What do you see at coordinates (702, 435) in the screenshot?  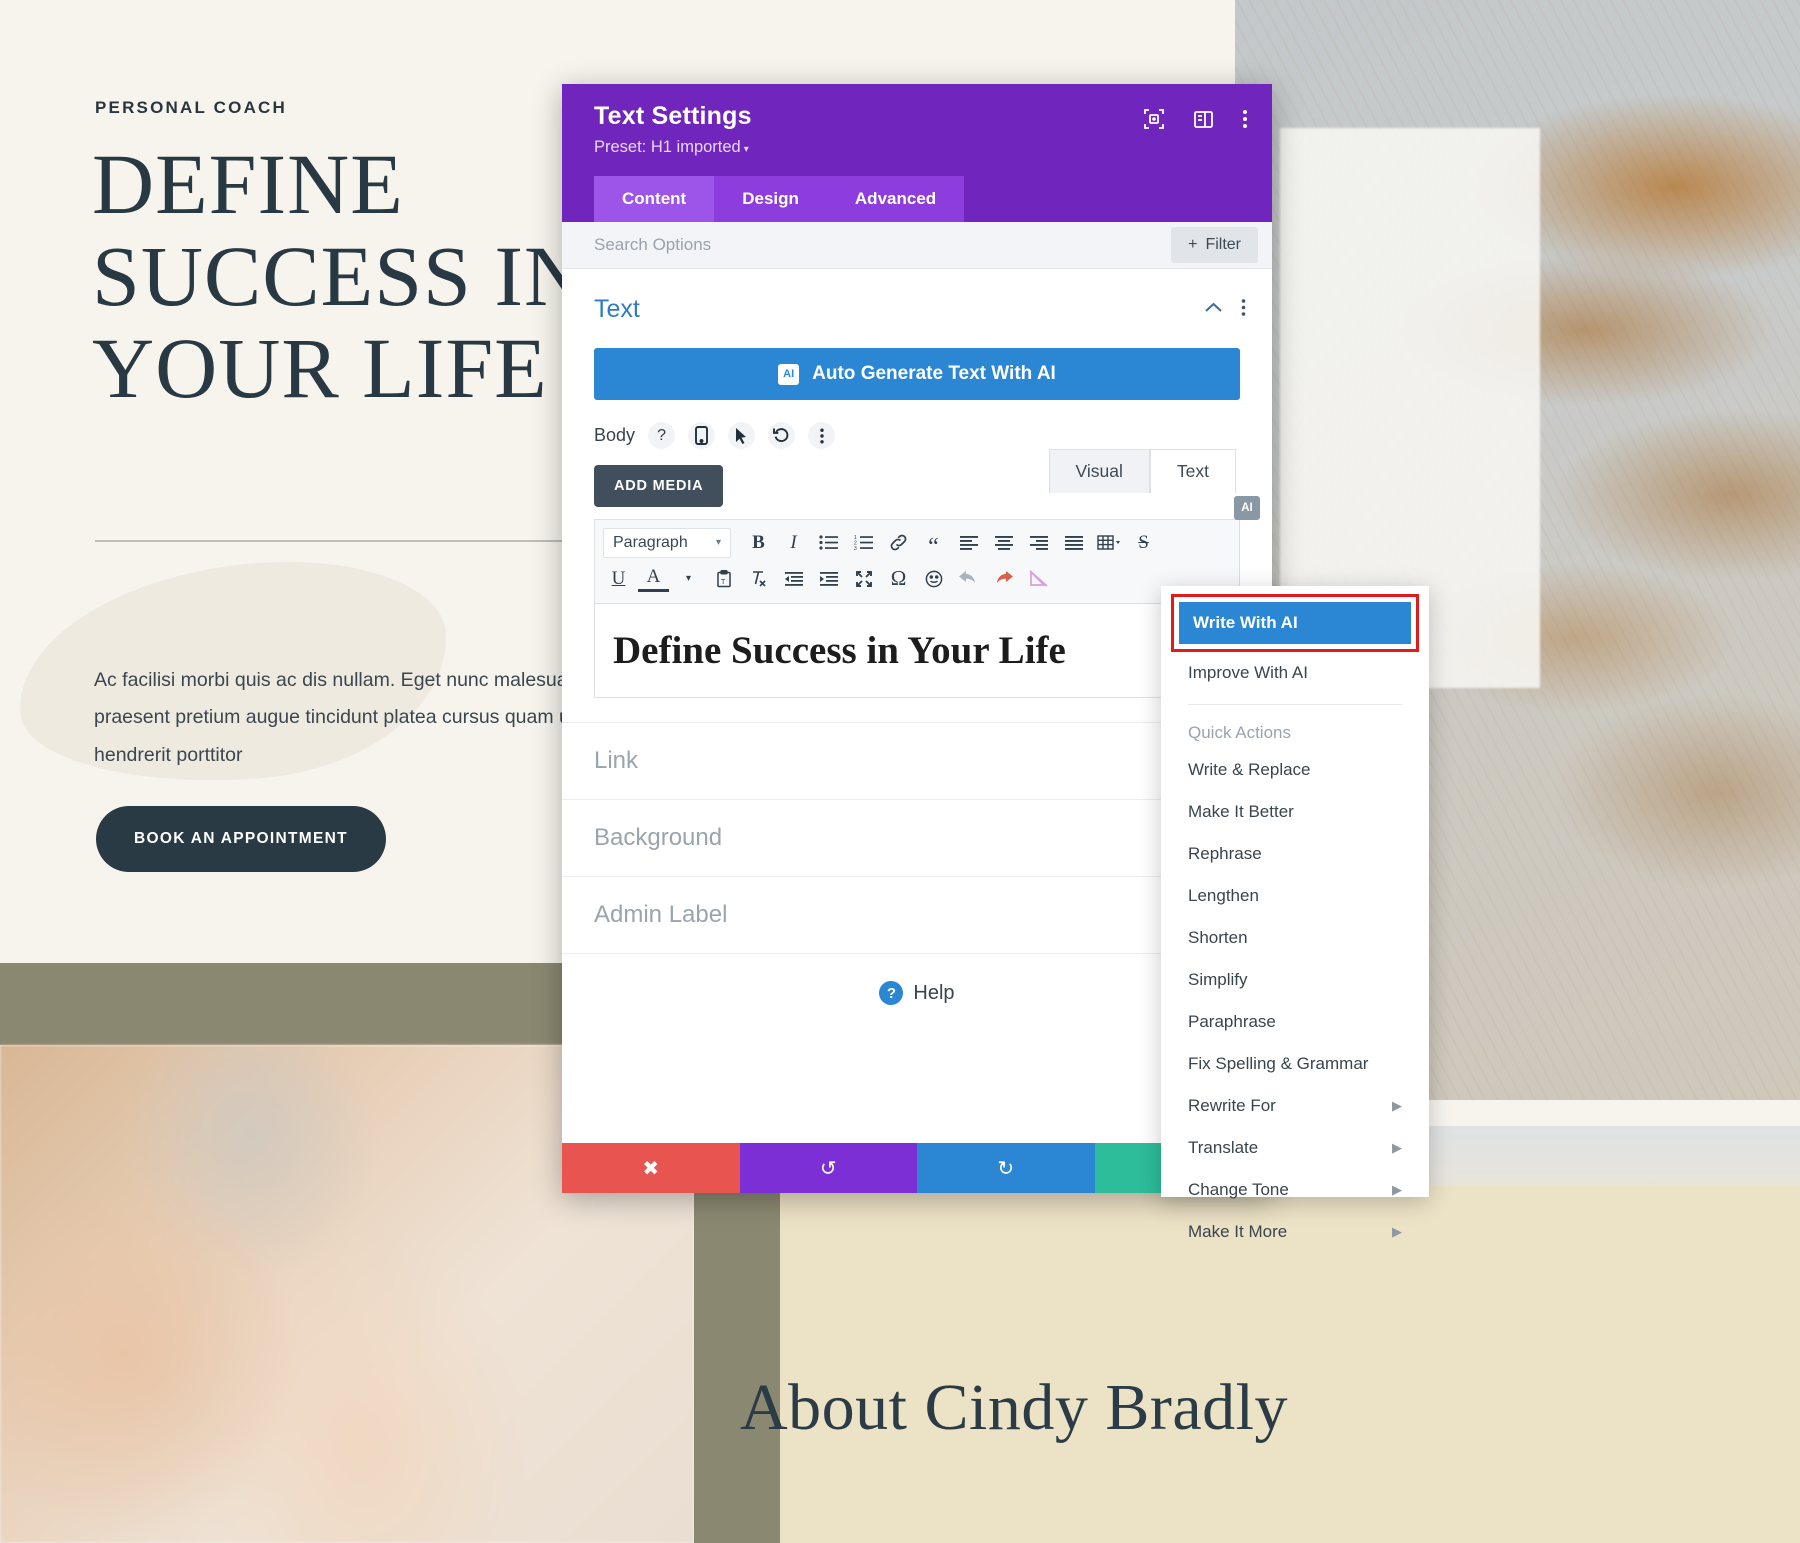 I see `mobile-icon` at bounding box center [702, 435].